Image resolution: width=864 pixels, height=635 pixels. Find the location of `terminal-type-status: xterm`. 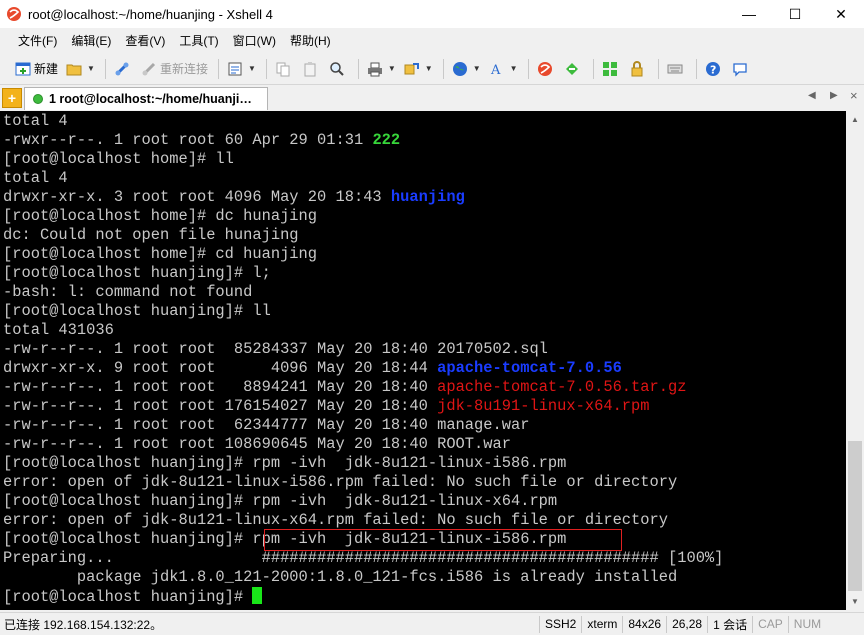

terminal-type-status: xterm is located at coordinates (601, 624).